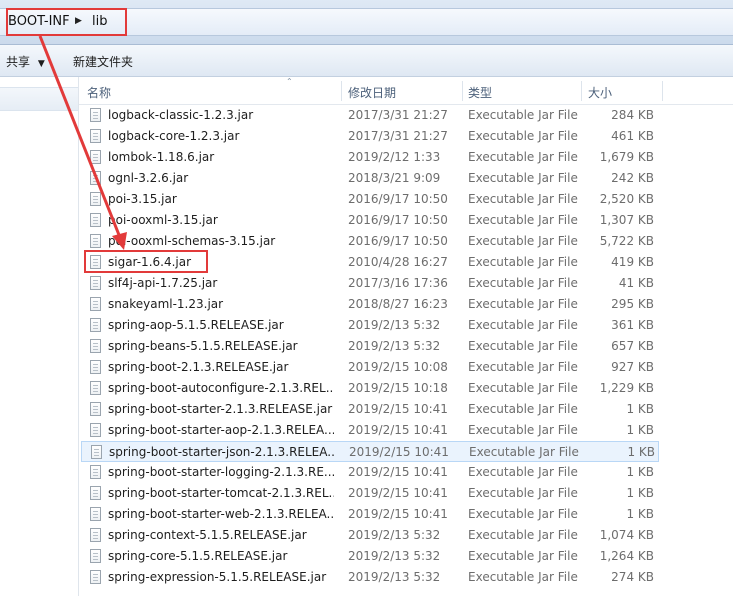  What do you see at coordinates (398, 283) in the screenshot?
I see `file-date: 2017/3/16 17:36` at bounding box center [398, 283].